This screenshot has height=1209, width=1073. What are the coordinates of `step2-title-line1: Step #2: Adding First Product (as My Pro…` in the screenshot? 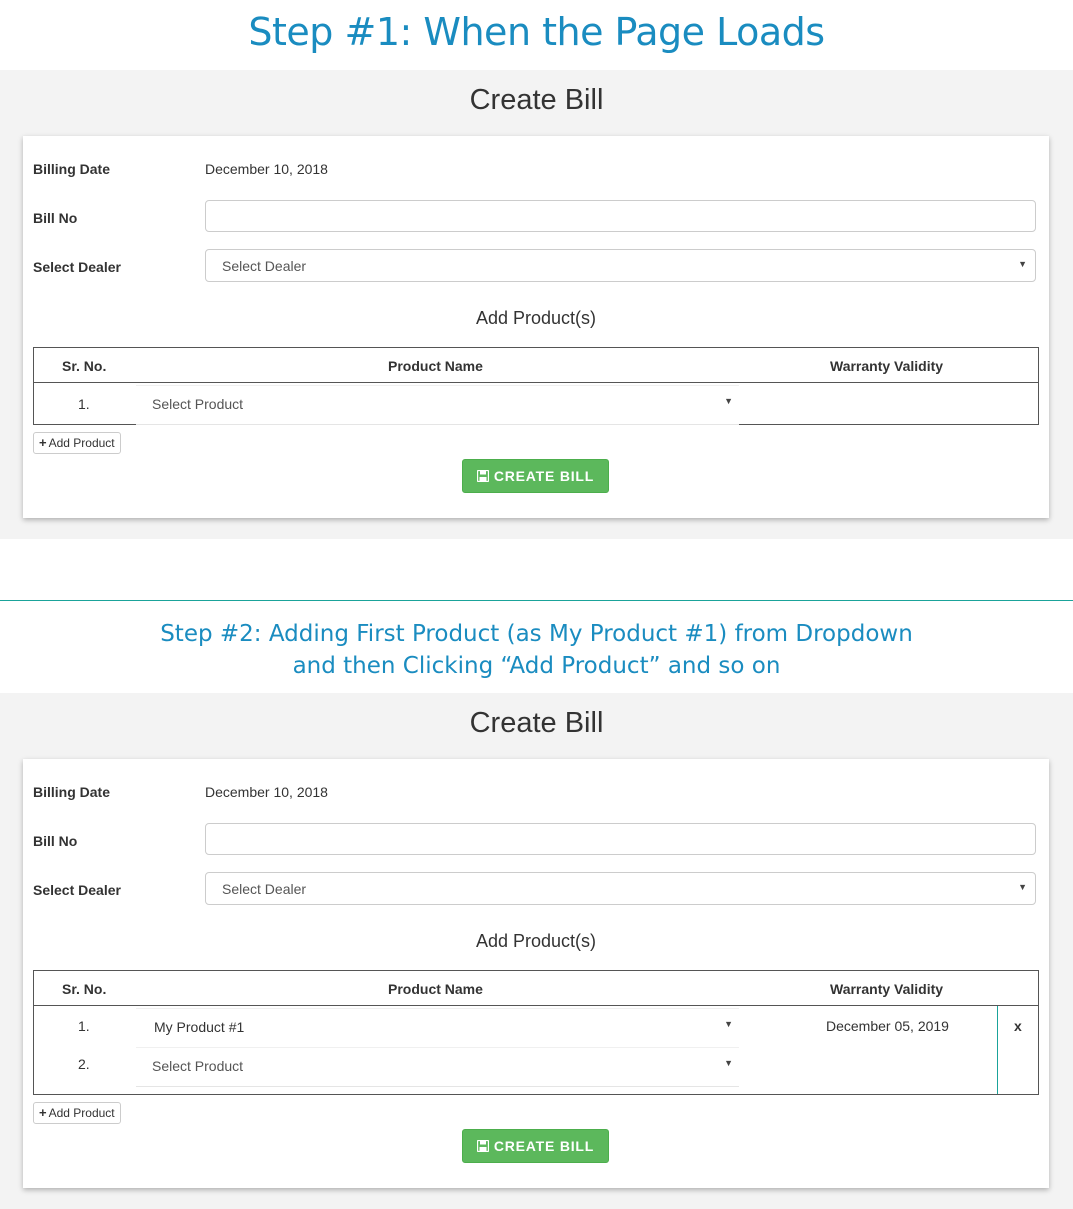 It's located at (536, 634).